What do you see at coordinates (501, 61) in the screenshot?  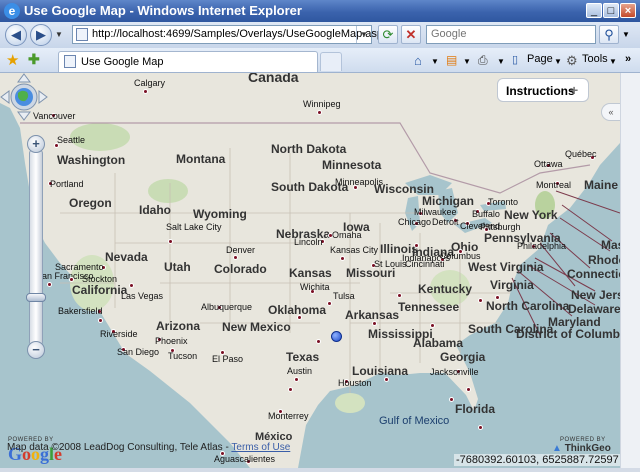 I see `print-dropdown-icon: ▼` at bounding box center [501, 61].